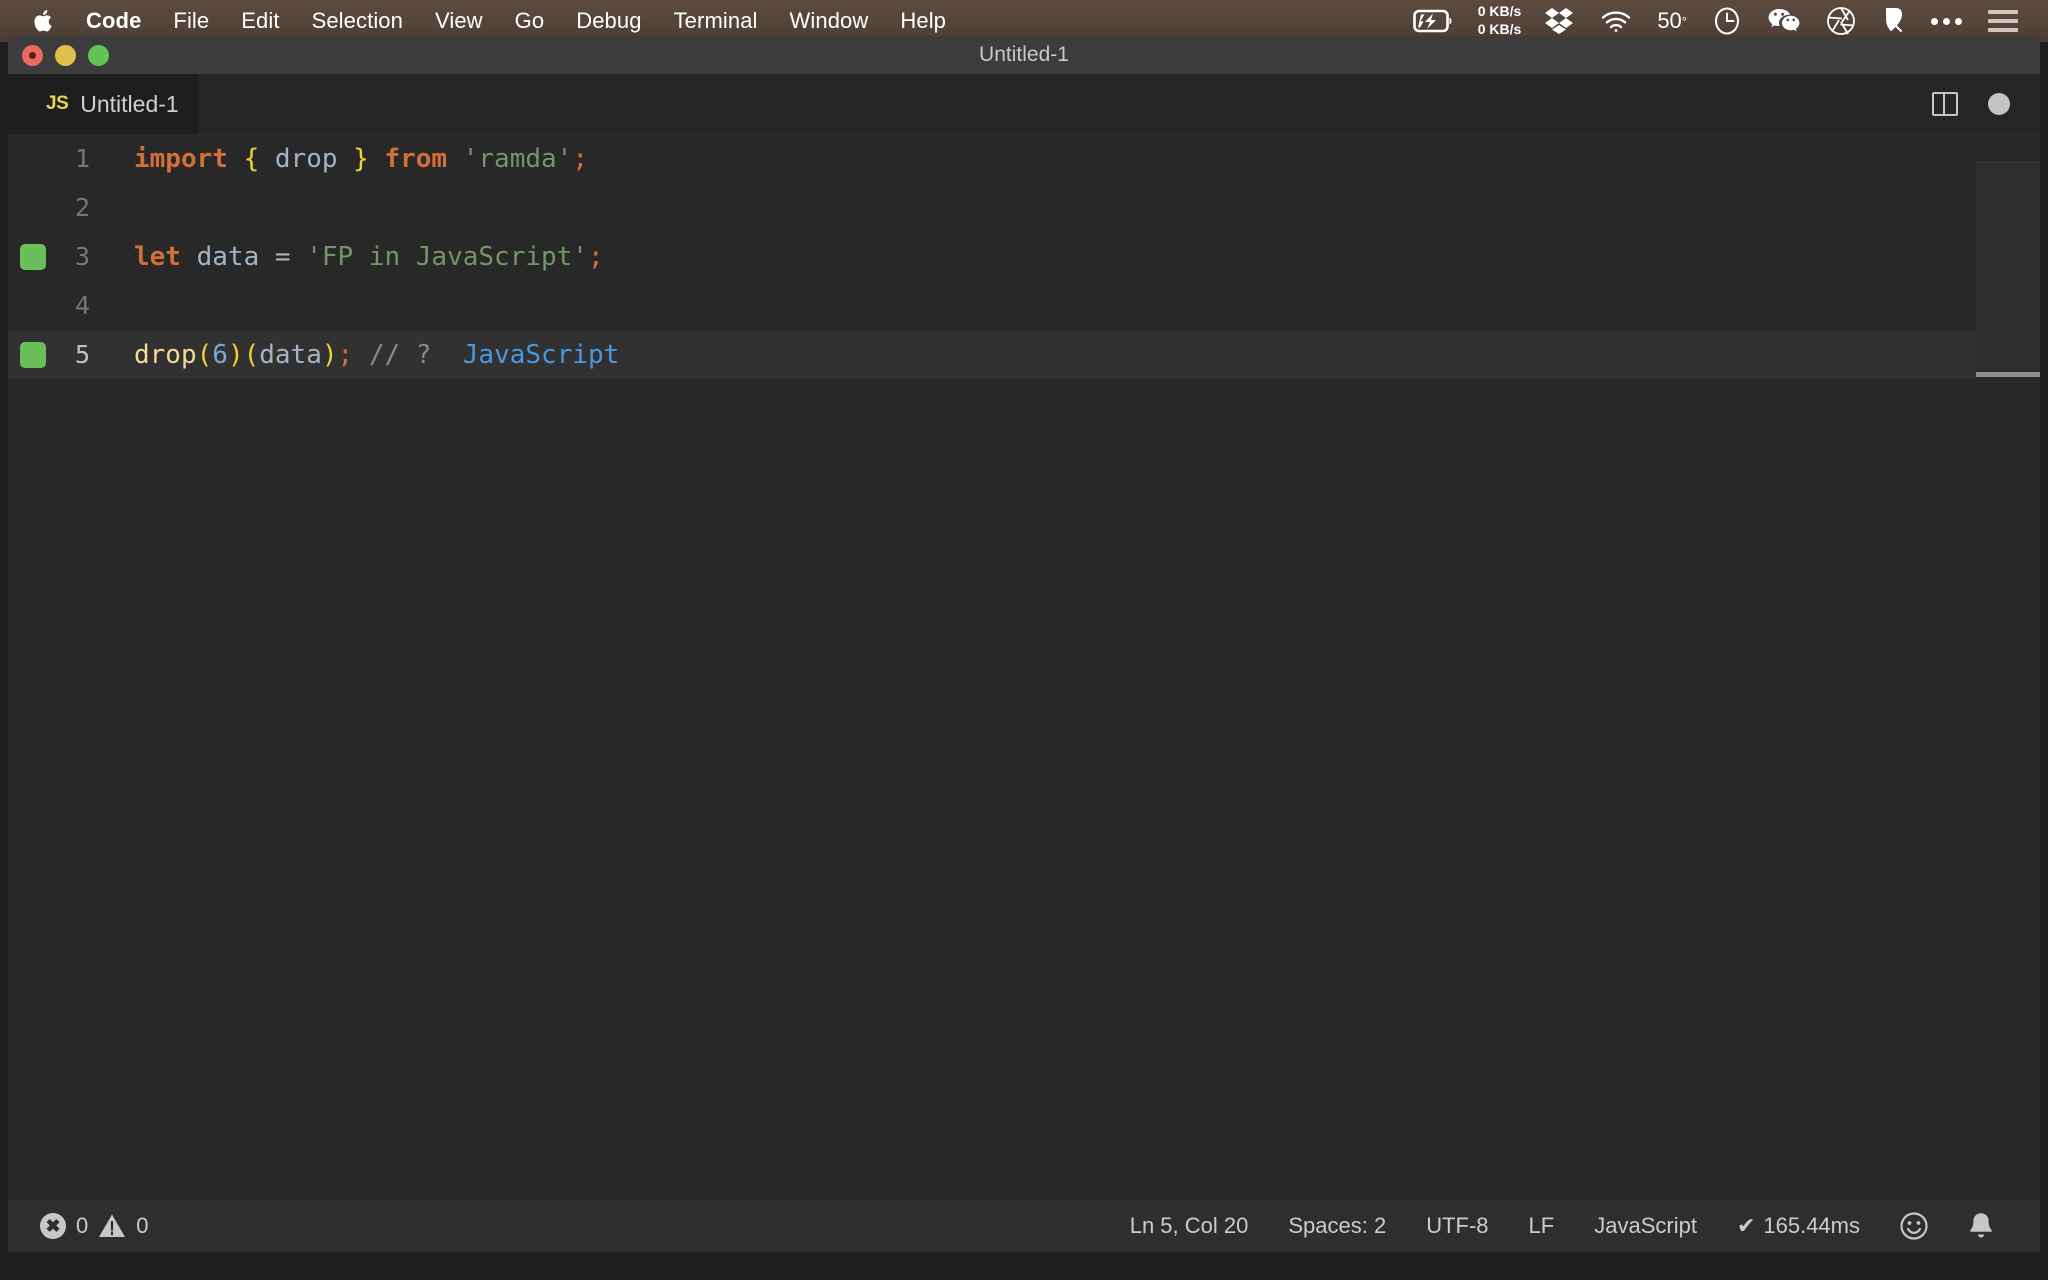 The height and width of the screenshot is (1280, 2048). I want to click on code-token: }, so click(361, 158).